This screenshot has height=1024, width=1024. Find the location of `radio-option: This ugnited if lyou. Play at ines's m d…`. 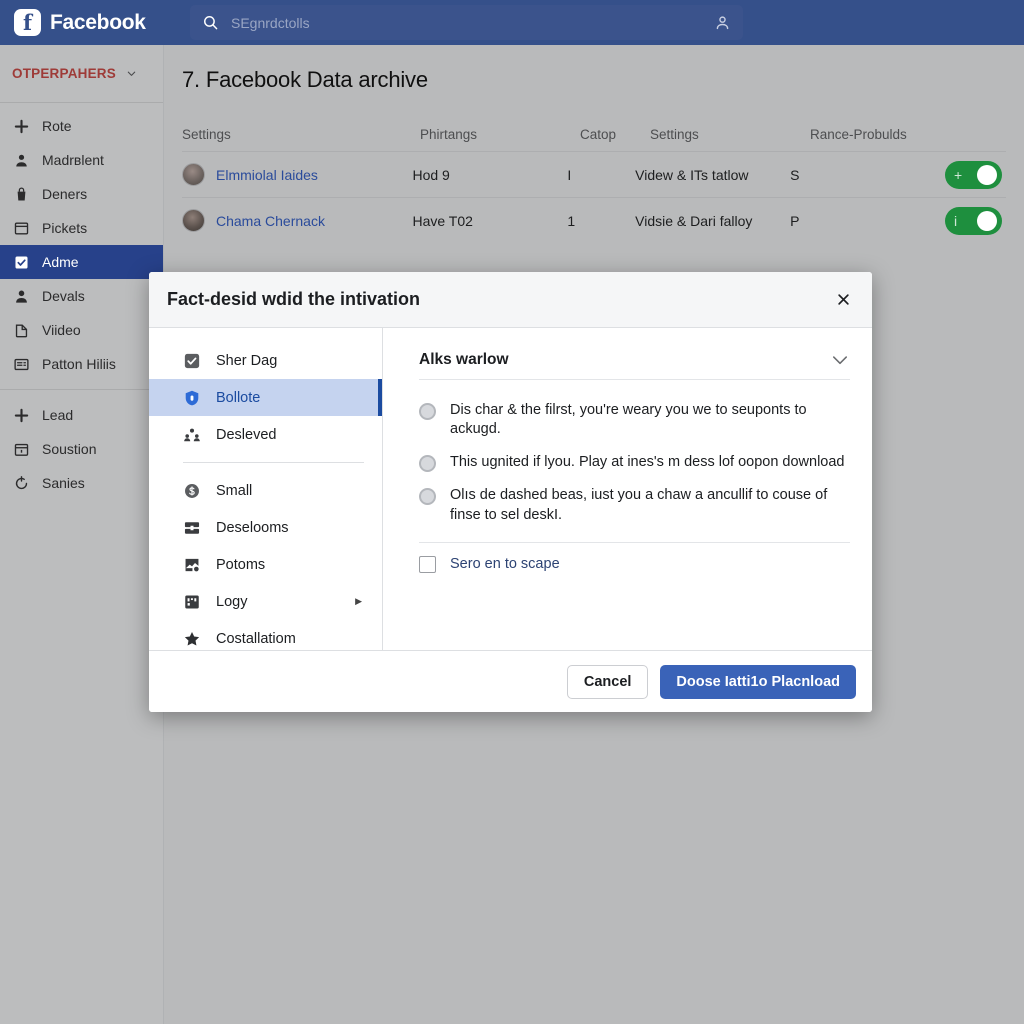

radio-option: This ugnited if lyou. Play at ines's m d… is located at coordinates (634, 462).